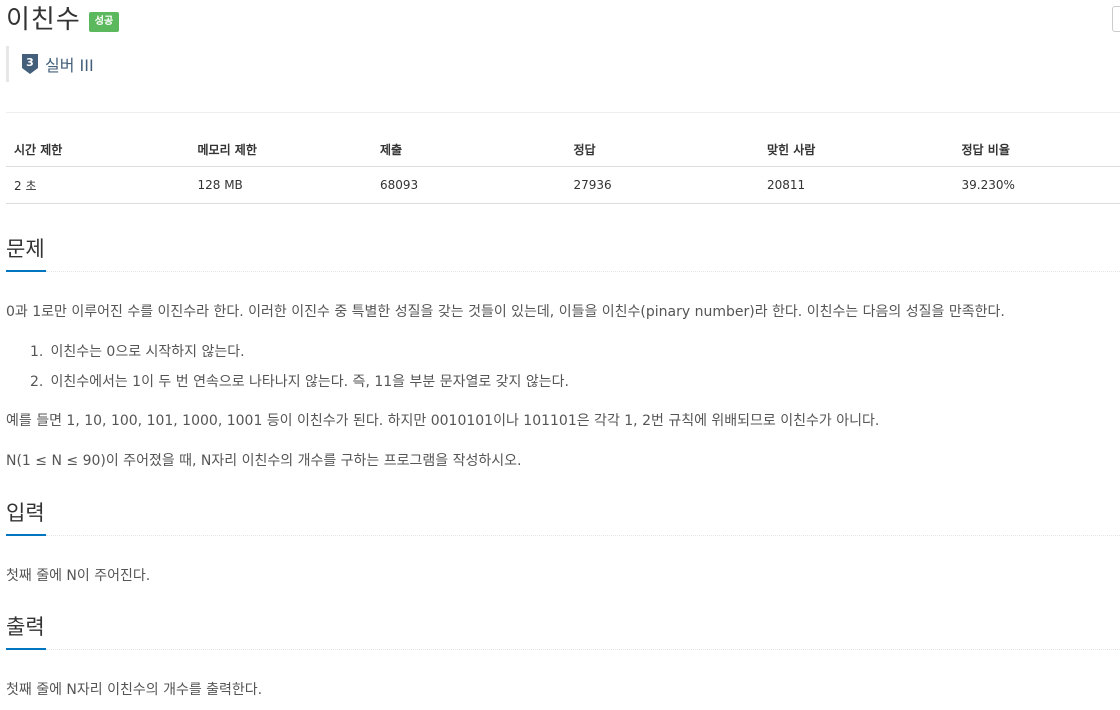 Image resolution: width=1120 pixels, height=710 pixels. Describe the element at coordinates (26, 649) in the screenshot. I see `output-heading-underline` at that location.